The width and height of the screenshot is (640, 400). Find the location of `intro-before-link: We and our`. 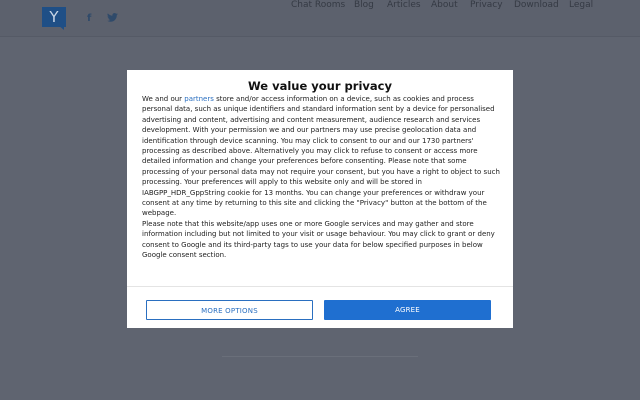

intro-before-link: We and our is located at coordinates (163, 99).